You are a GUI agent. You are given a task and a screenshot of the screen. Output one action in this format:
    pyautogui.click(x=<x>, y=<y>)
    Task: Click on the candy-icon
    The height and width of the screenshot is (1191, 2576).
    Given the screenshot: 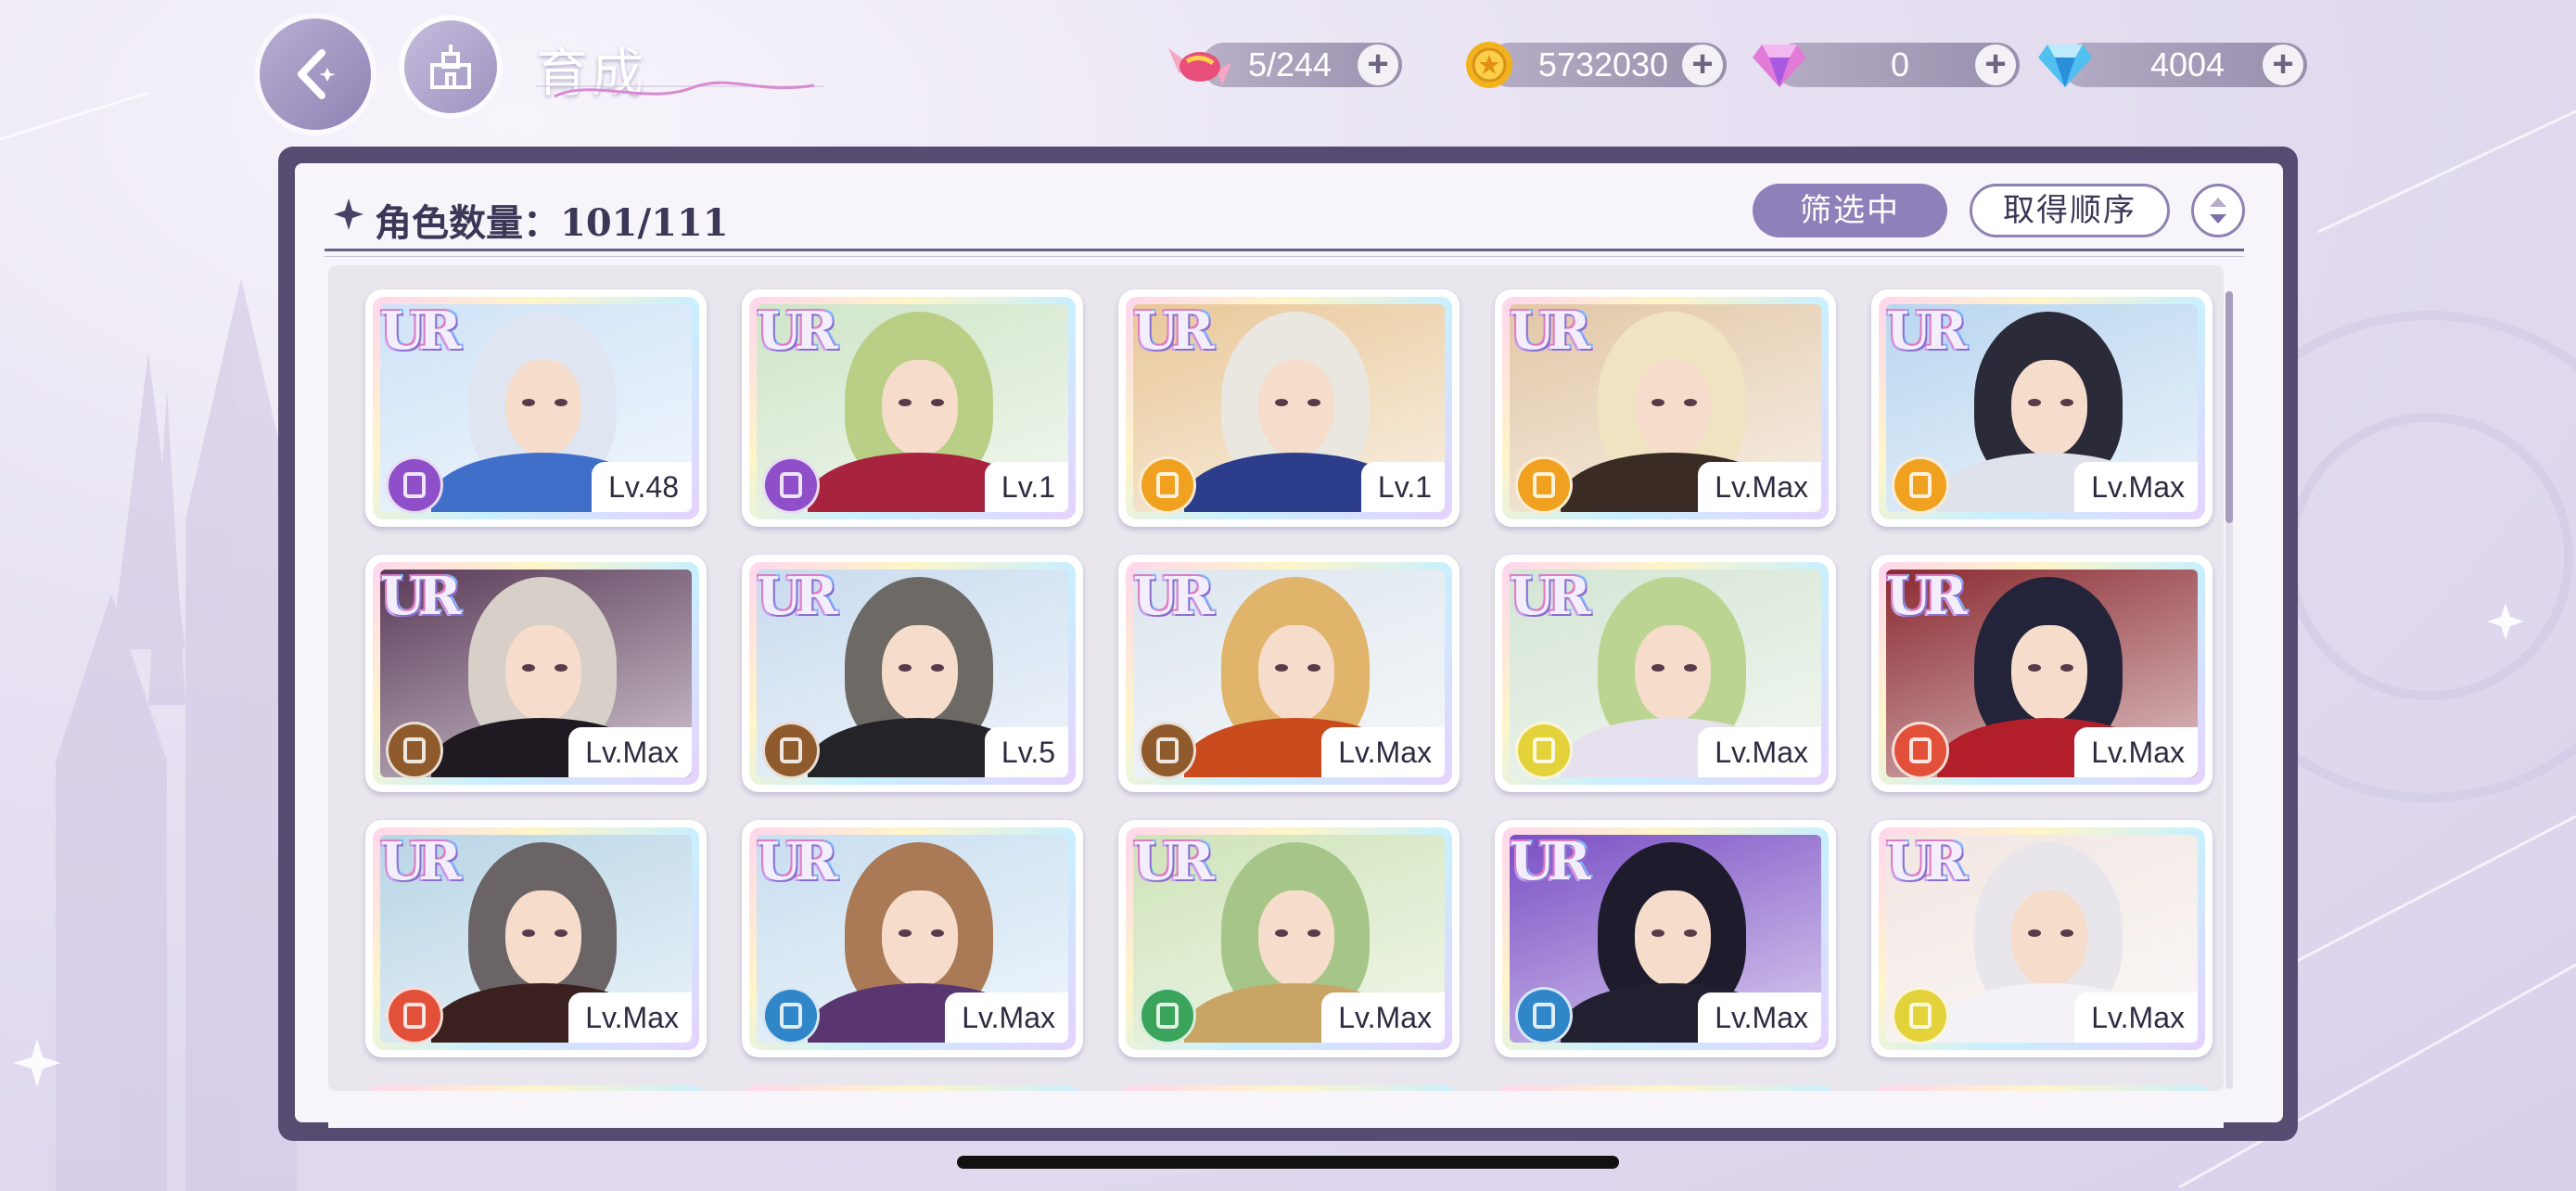 What is the action you would take?
    pyautogui.click(x=1199, y=66)
    